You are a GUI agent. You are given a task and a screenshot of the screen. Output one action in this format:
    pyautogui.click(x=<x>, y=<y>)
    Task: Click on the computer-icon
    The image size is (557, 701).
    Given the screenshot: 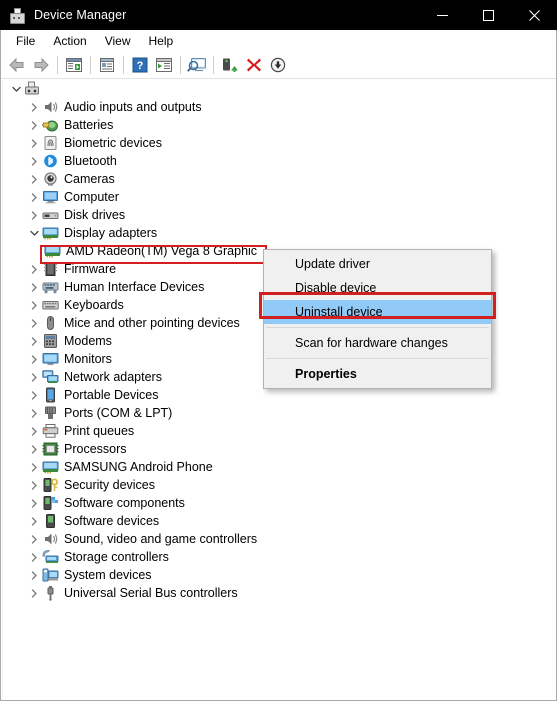 What is the action you would take?
    pyautogui.click(x=50, y=197)
    